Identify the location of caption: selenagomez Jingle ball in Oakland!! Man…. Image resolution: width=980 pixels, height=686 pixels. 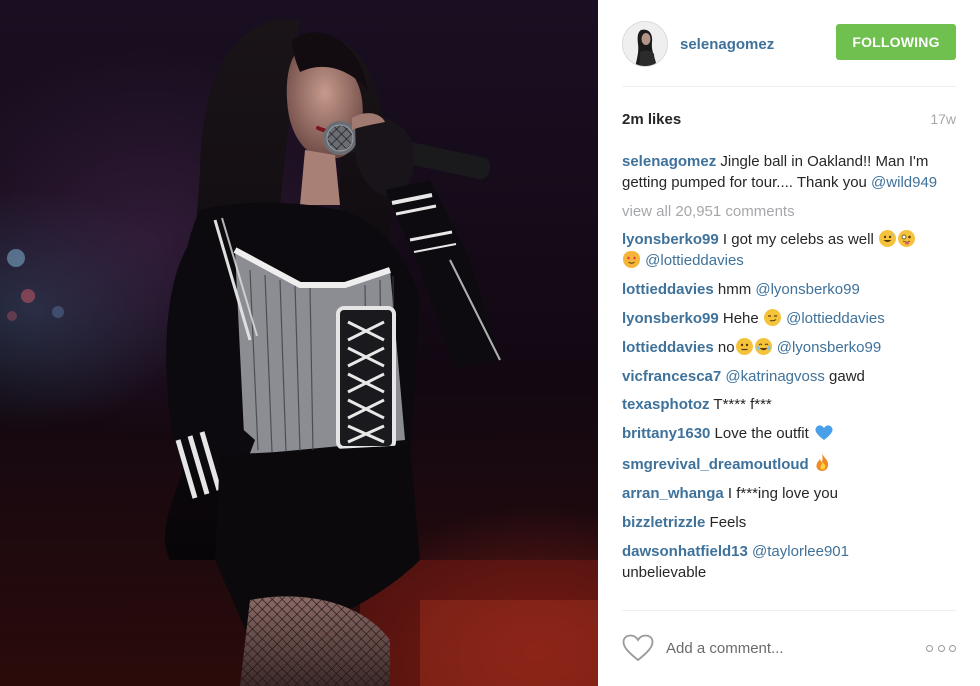
(789, 172).